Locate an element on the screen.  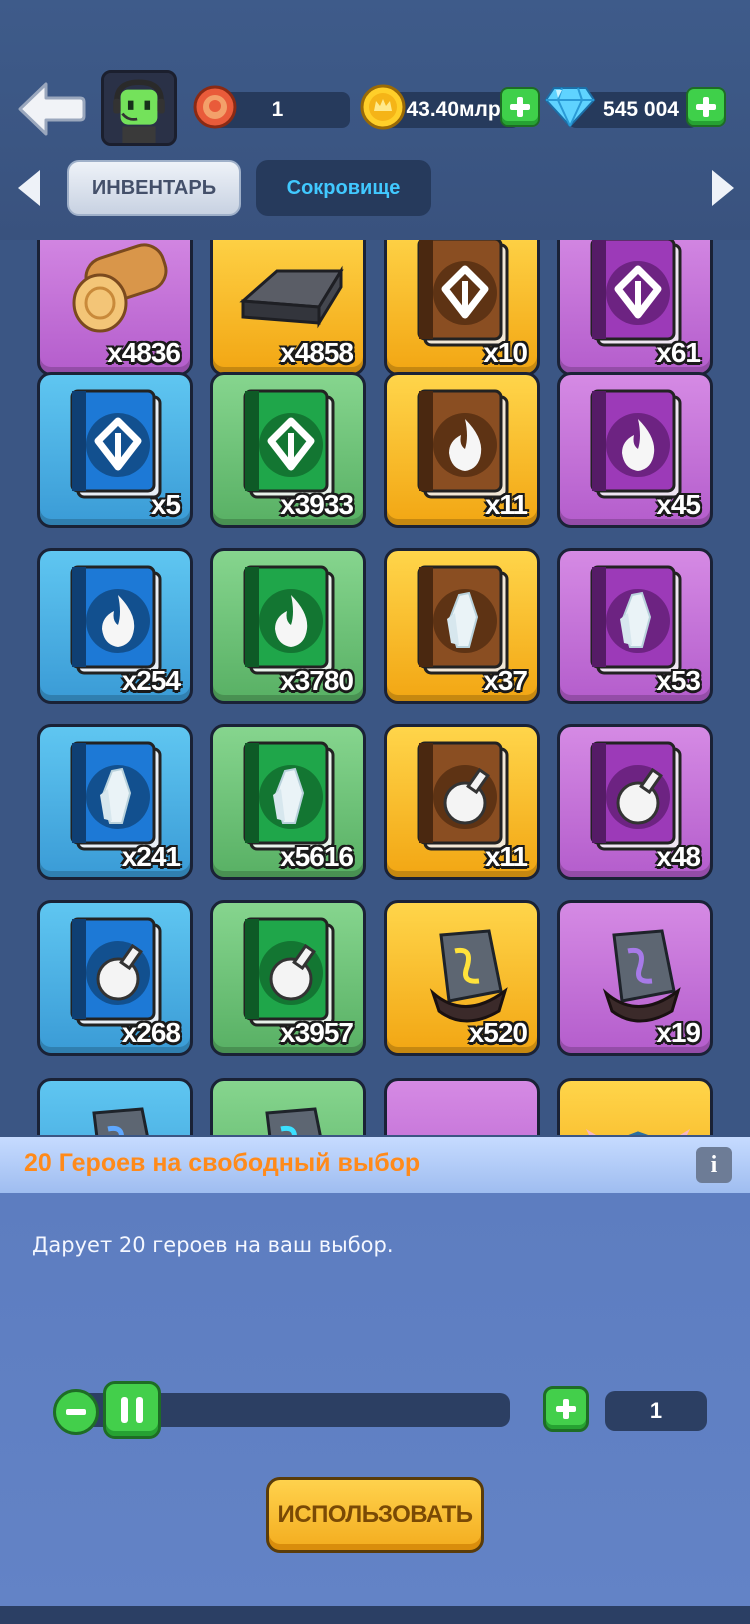
item-quantity: x254 is located at coordinates (151, 680).